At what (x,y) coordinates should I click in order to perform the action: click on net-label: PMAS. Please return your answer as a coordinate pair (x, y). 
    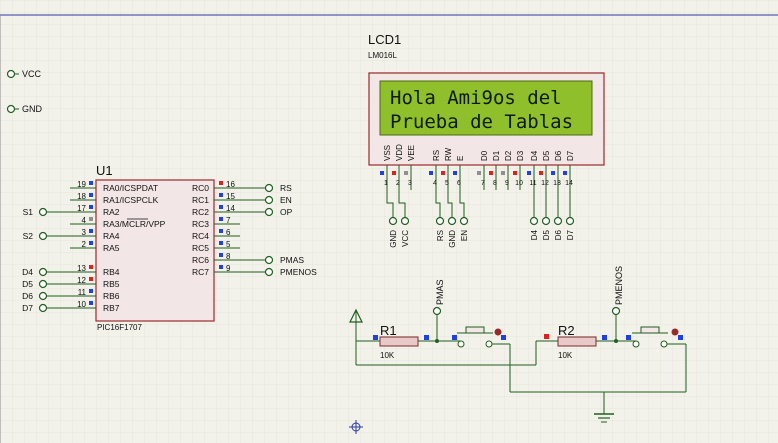
    Looking at the image, I should click on (292, 260).